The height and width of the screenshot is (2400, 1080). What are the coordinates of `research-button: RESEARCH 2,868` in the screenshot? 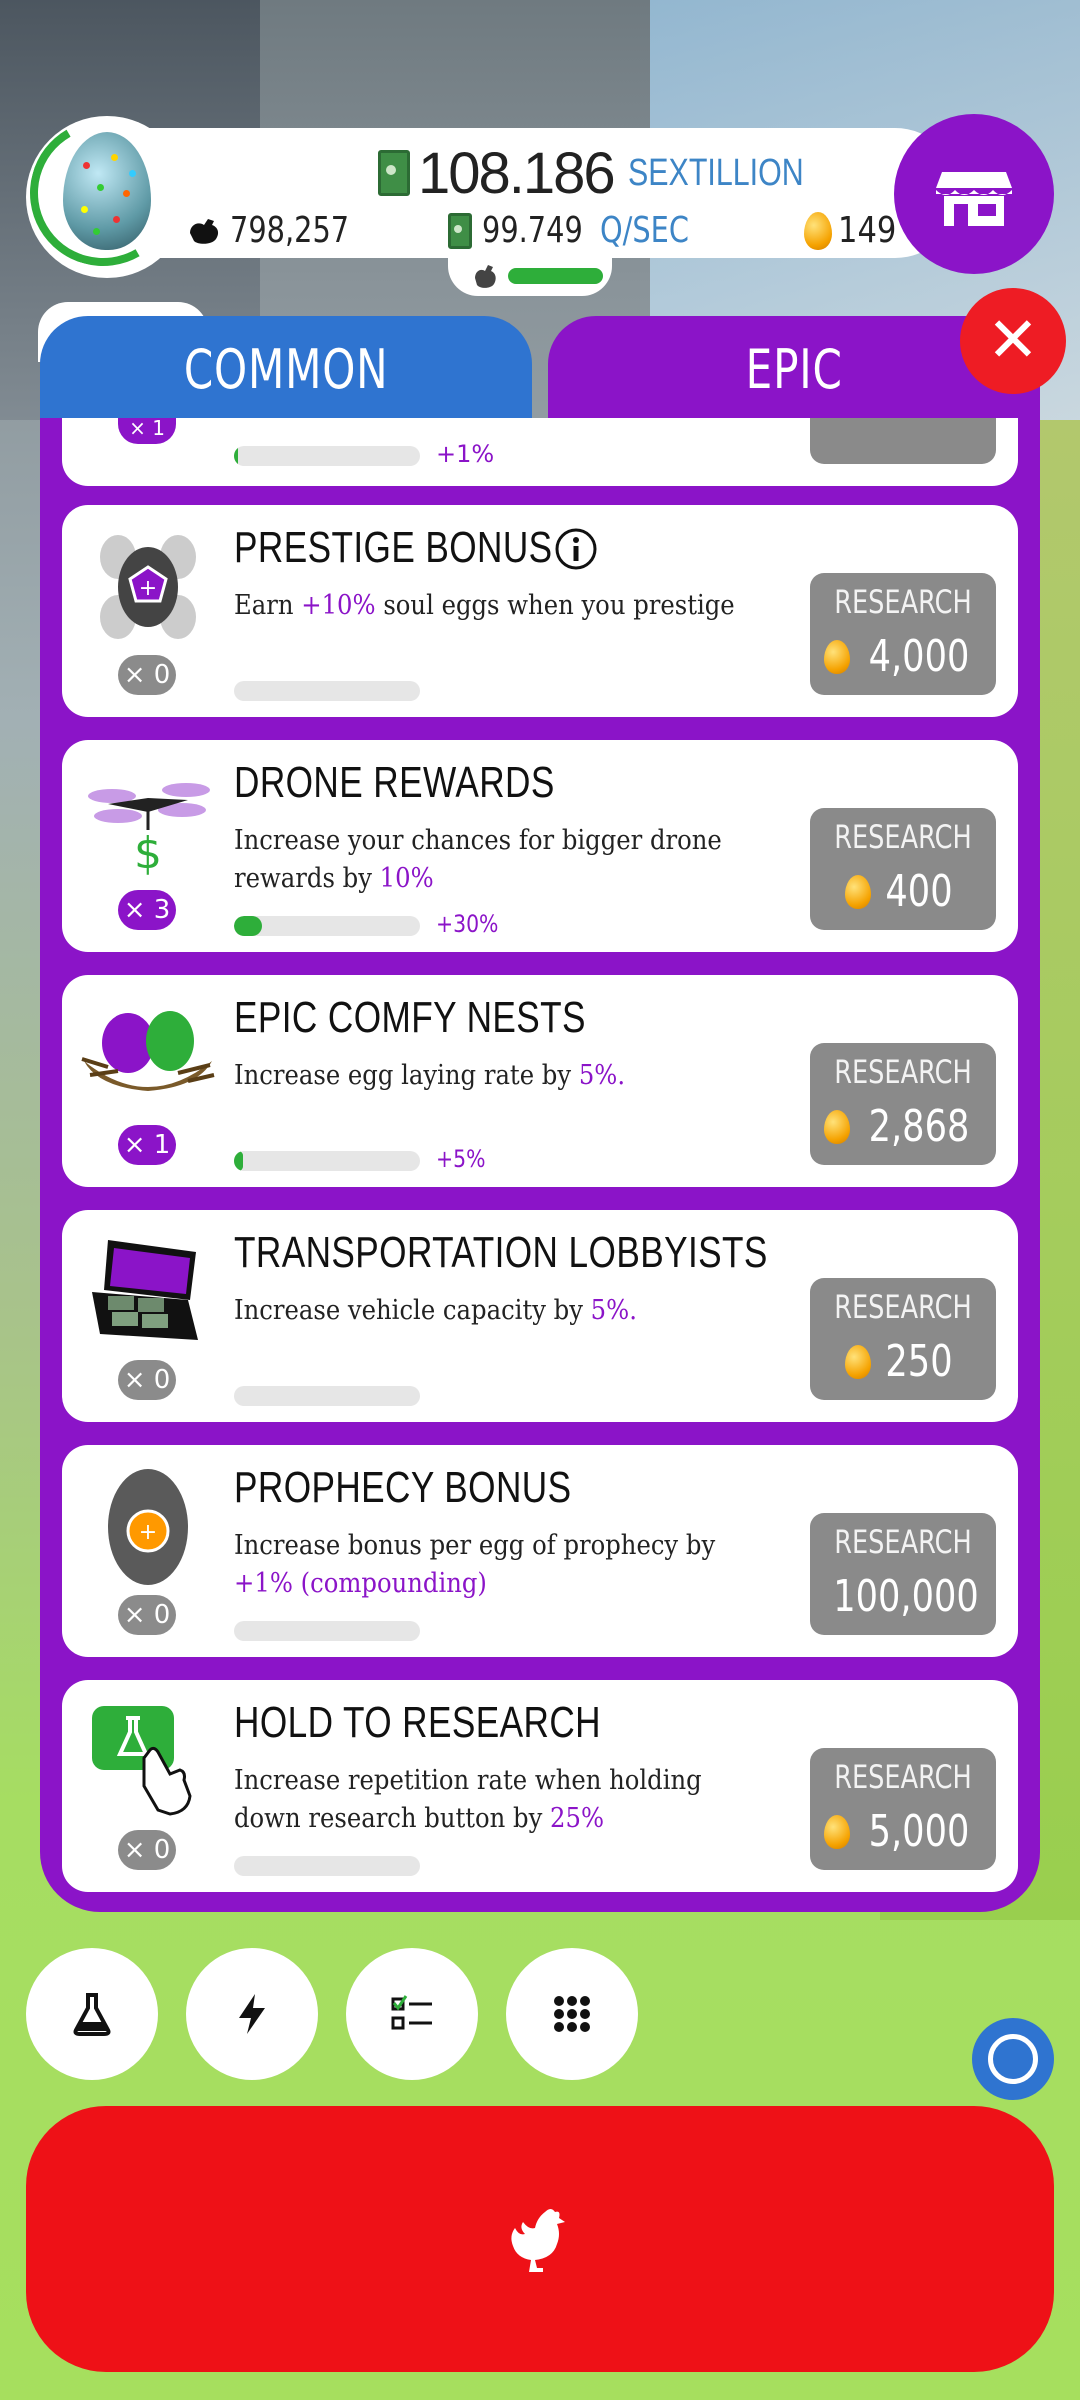 It's located at (903, 1104).